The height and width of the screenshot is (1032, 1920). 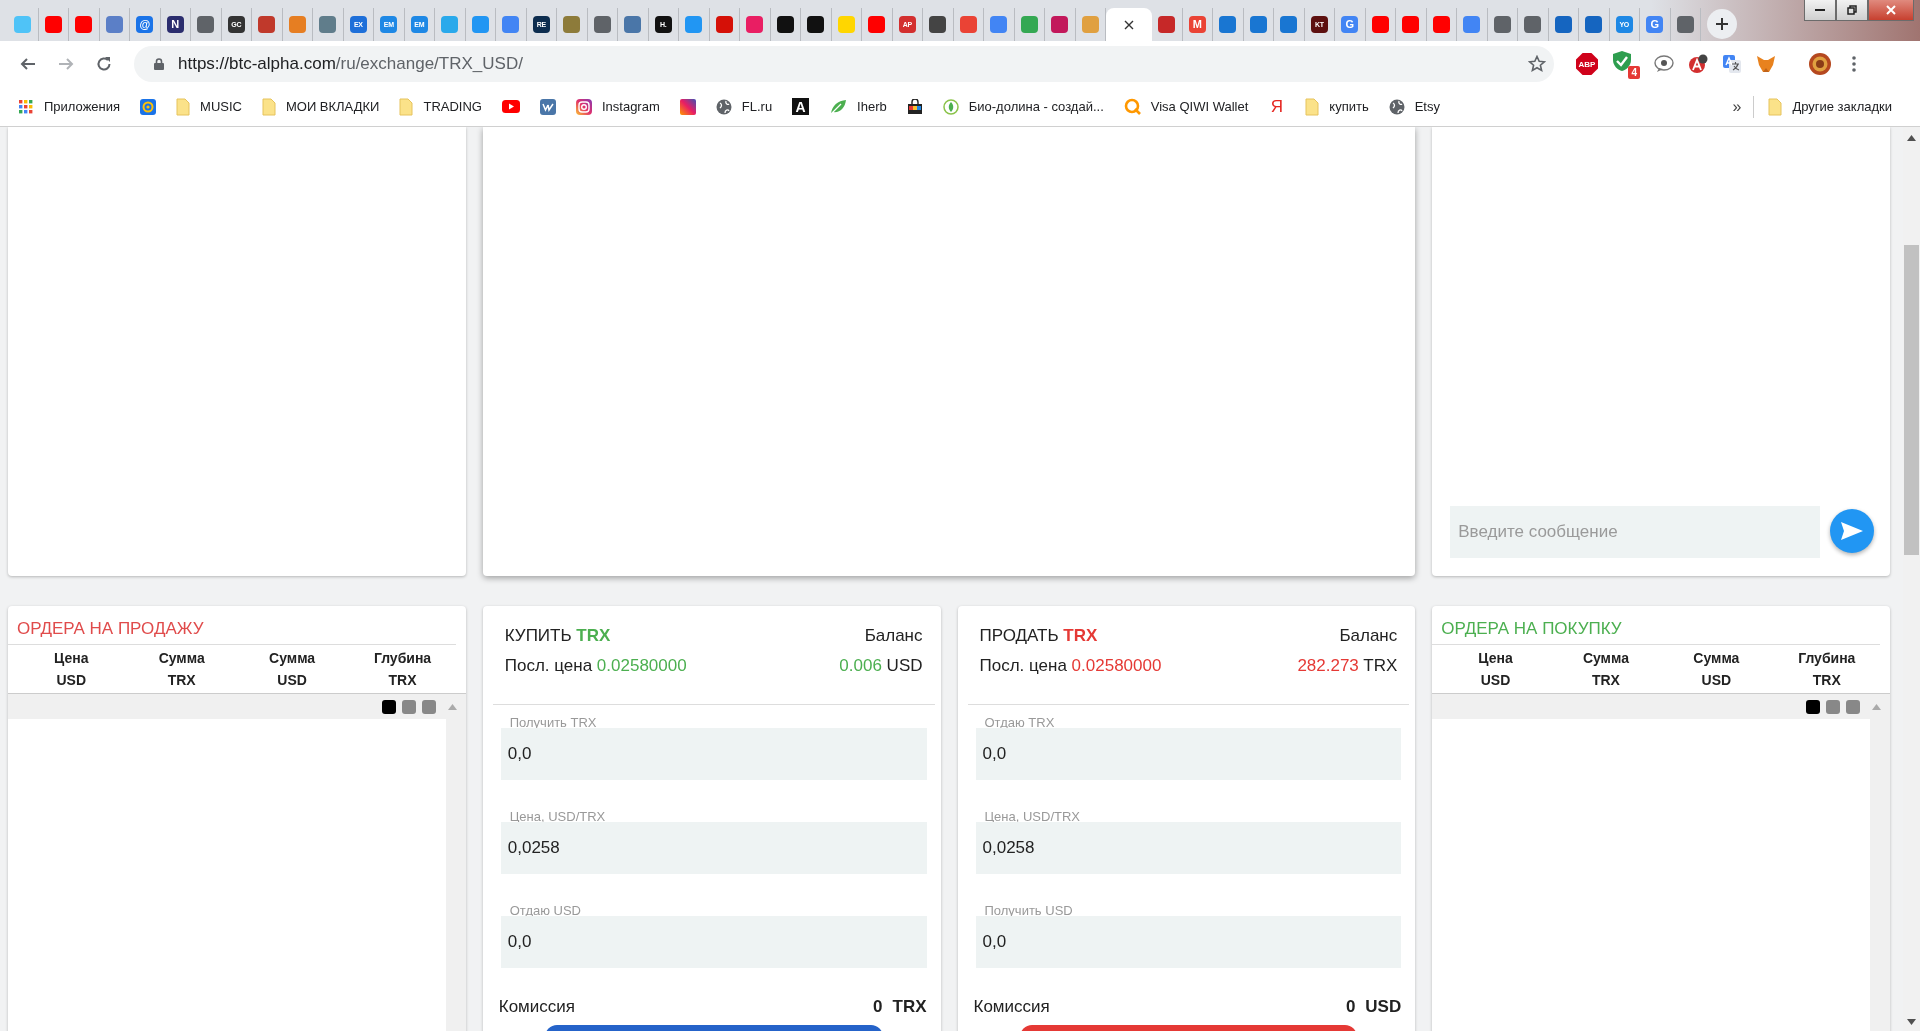 I want to click on browser-tab: M, so click(x=1197, y=24).